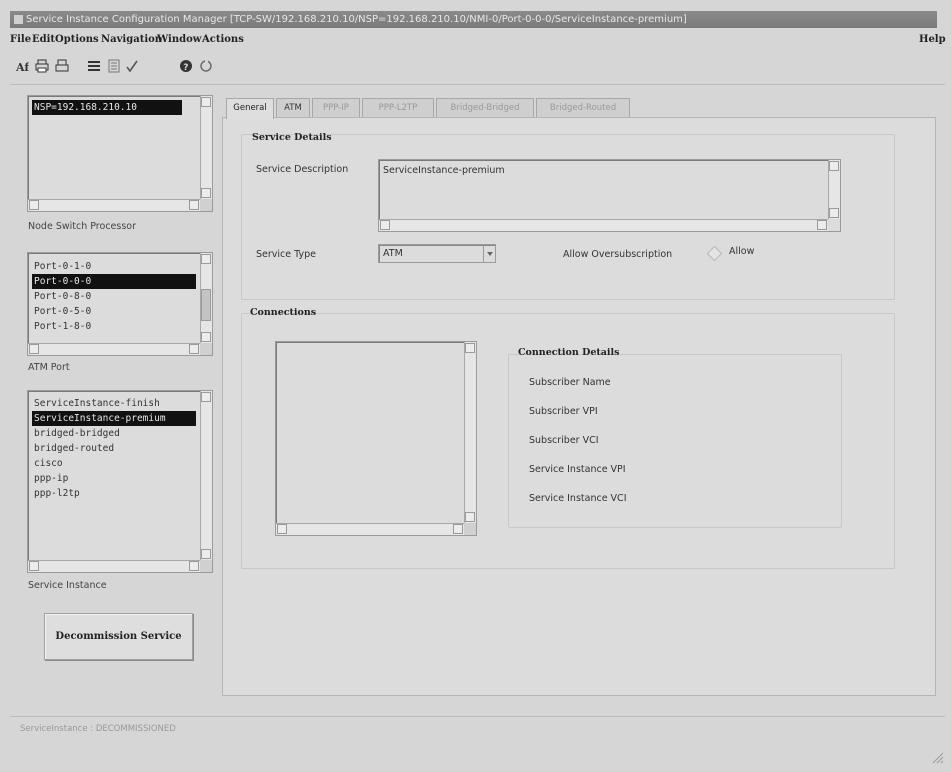 The height and width of the screenshot is (772, 951). I want to click on list-item: bridged-routed, so click(114, 448).